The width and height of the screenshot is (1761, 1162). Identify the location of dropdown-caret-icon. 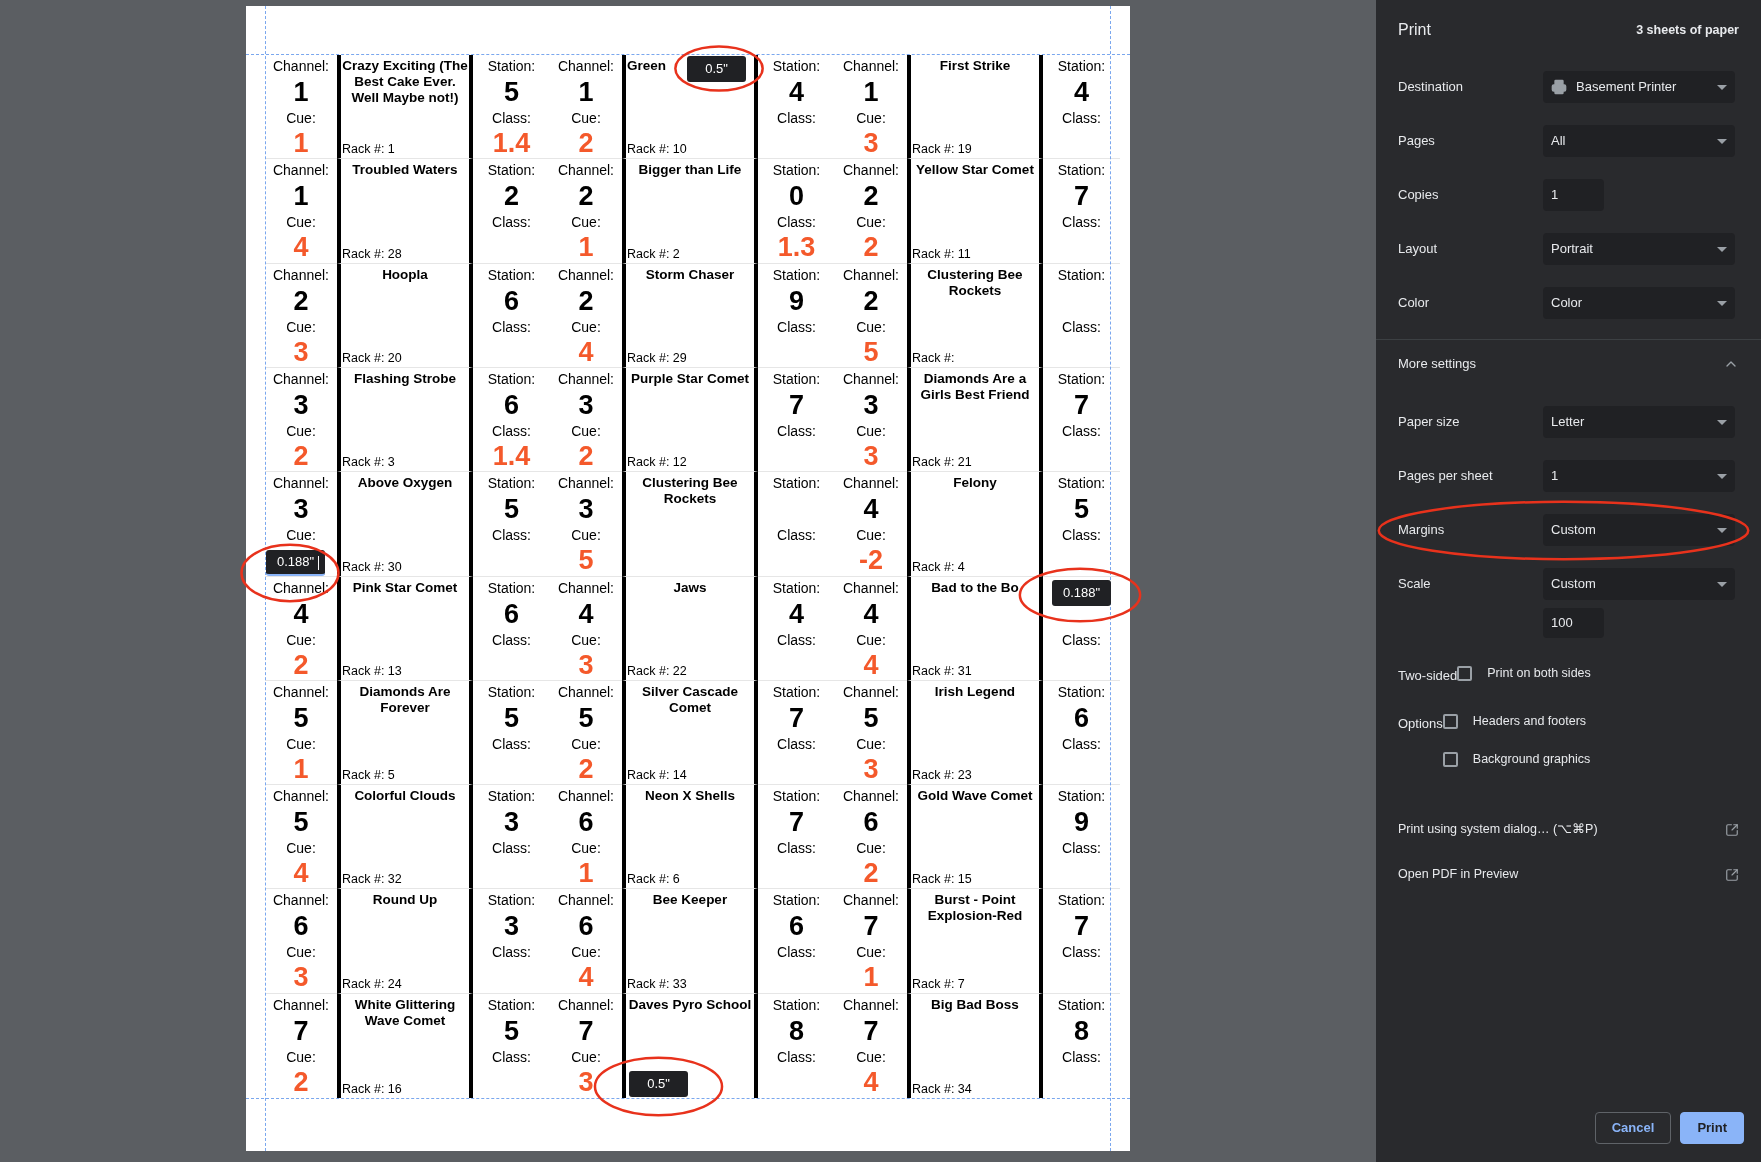
(1722, 584).